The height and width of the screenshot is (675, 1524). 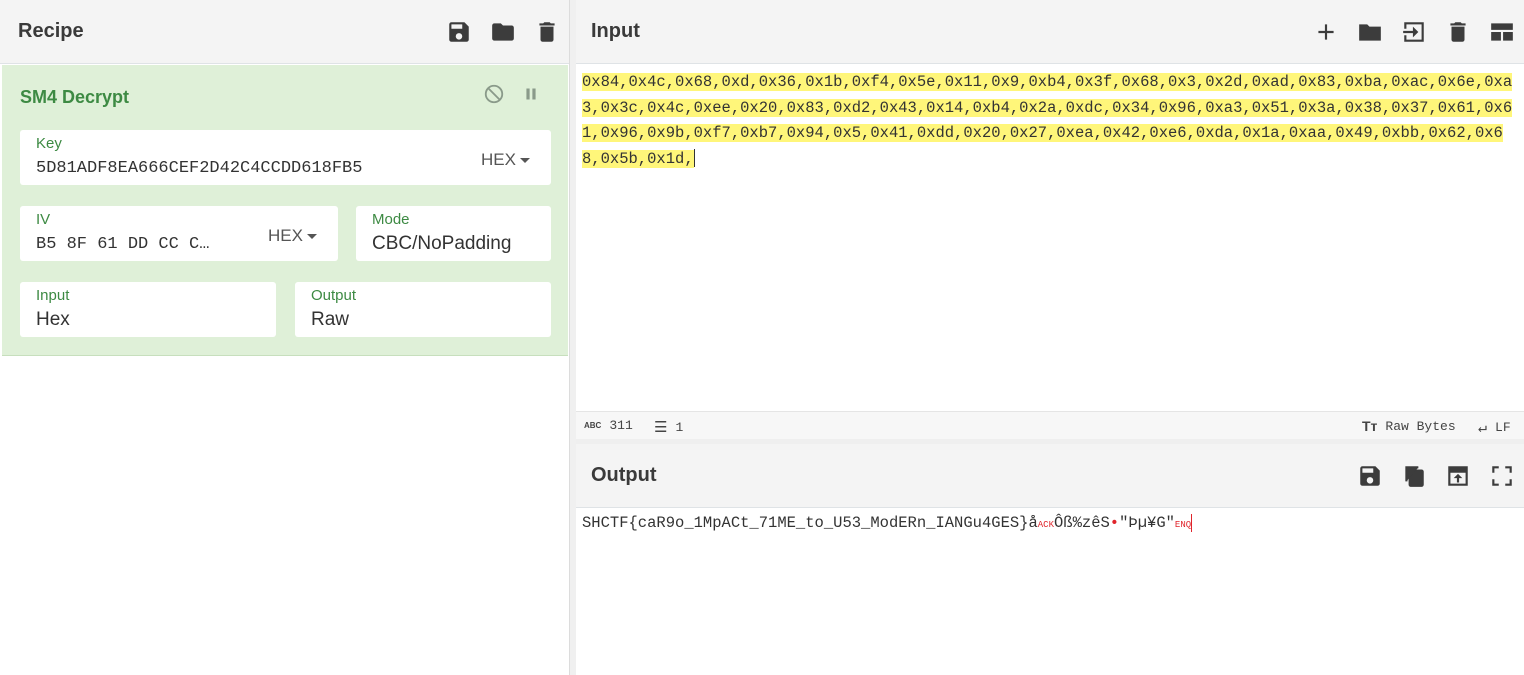 What do you see at coordinates (441, 244) in the screenshot?
I see `mode-select: CBC/NoPadding` at bounding box center [441, 244].